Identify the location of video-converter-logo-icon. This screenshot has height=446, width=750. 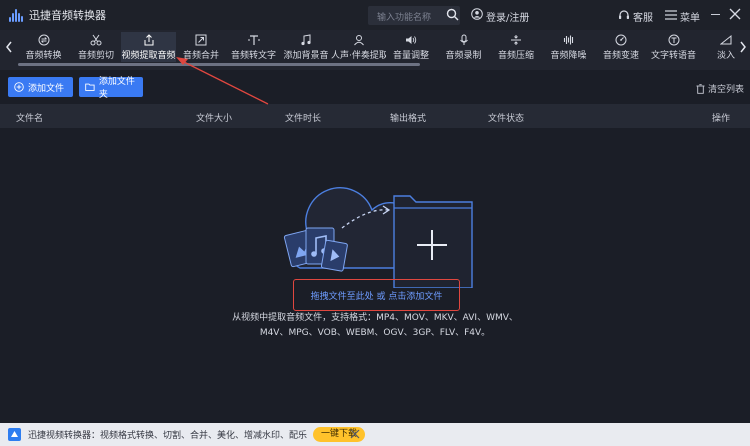
(14, 434).